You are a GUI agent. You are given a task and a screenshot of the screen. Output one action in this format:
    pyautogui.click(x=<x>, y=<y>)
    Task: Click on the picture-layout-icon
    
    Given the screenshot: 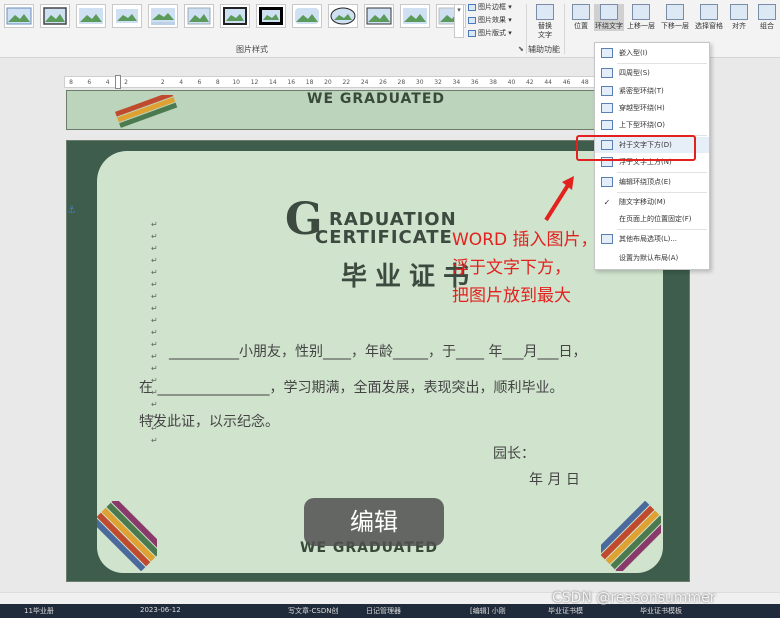 What is the action you would take?
    pyautogui.click(x=472, y=33)
    